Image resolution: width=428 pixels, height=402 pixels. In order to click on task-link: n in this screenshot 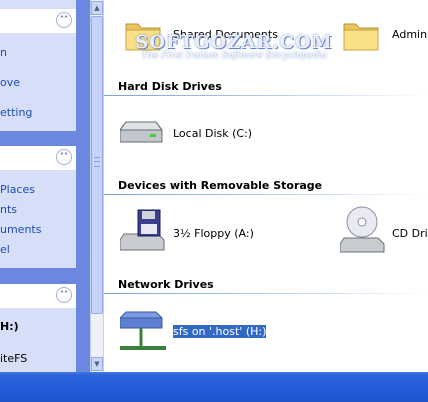, I will do `click(3, 52)`.